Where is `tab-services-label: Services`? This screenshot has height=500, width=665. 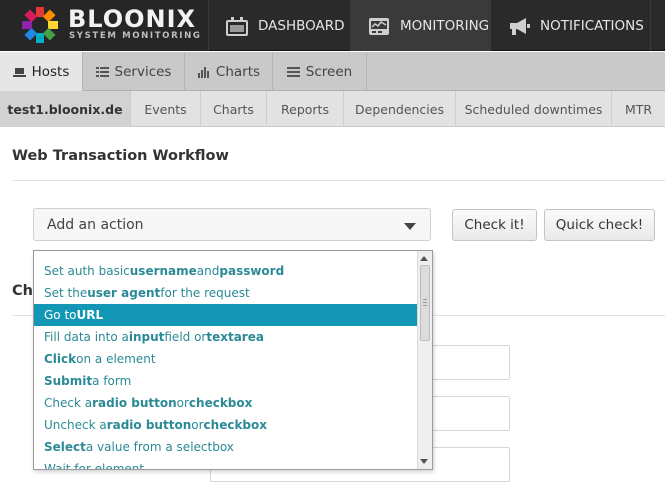 tab-services-label: Services is located at coordinates (143, 71).